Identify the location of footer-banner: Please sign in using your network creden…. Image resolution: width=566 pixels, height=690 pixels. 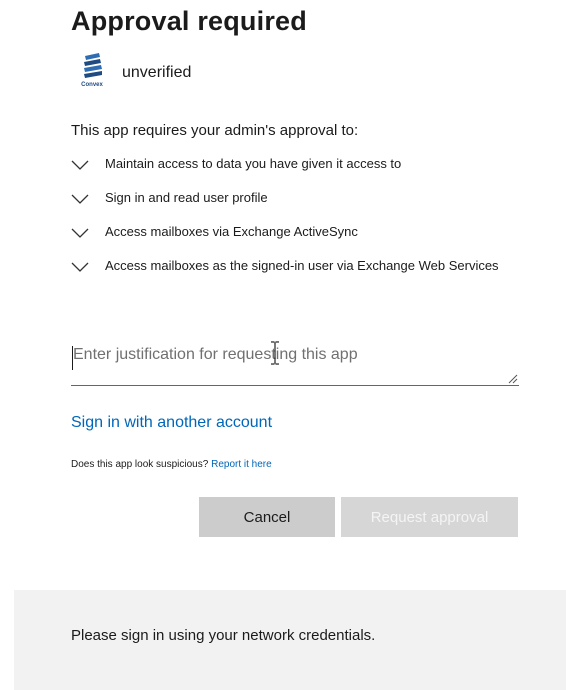
(290, 640).